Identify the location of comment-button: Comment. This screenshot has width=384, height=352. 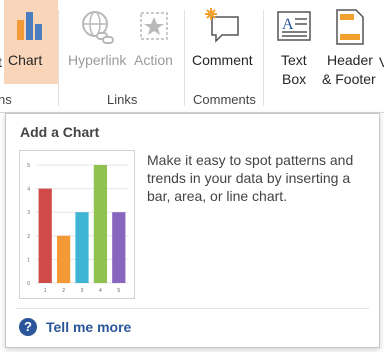
(224, 42).